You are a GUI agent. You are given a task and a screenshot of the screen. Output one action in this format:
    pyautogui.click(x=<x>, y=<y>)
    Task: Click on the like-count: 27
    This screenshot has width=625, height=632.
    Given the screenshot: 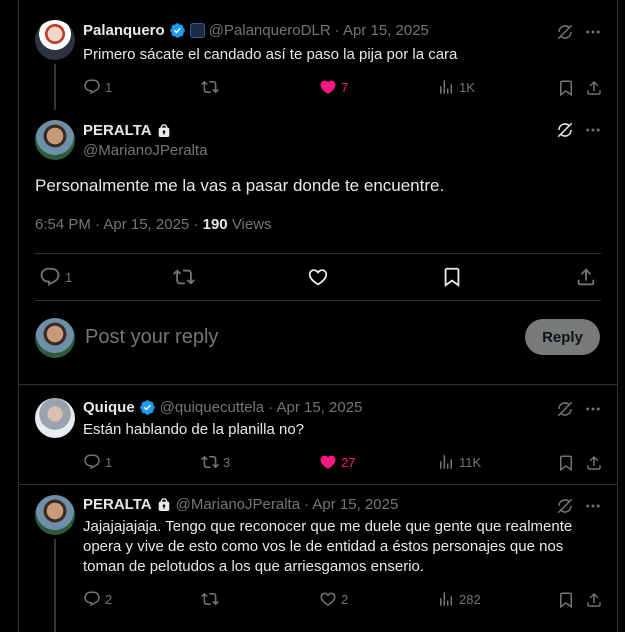 What is the action you would take?
    pyautogui.click(x=348, y=462)
    